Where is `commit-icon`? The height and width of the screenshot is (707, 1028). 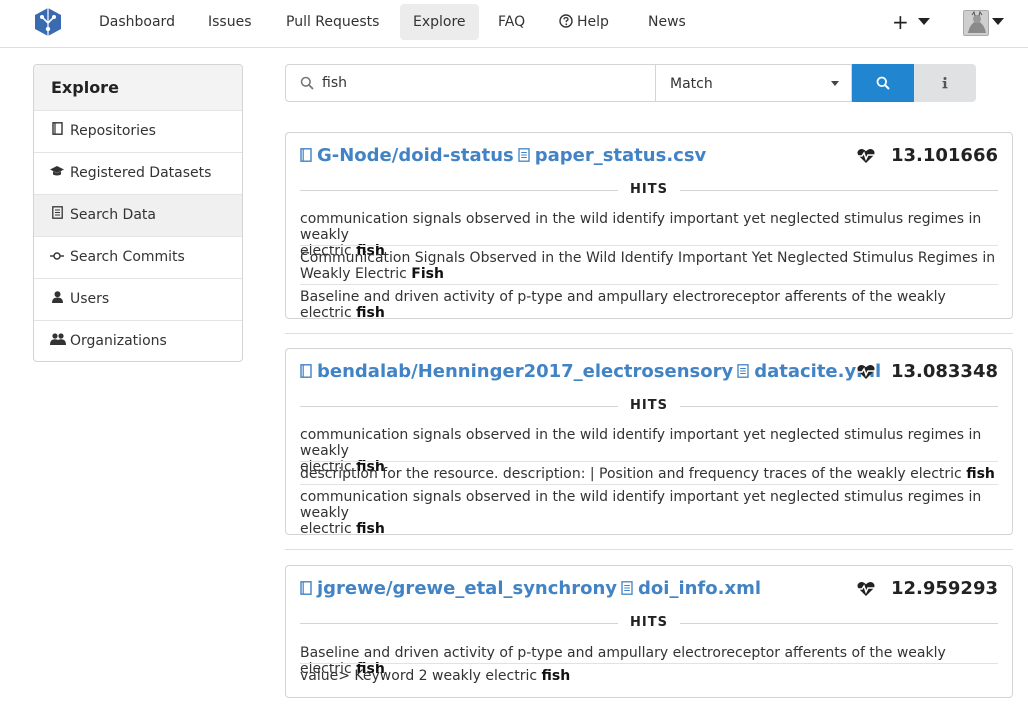
commit-icon is located at coordinates (57, 257).